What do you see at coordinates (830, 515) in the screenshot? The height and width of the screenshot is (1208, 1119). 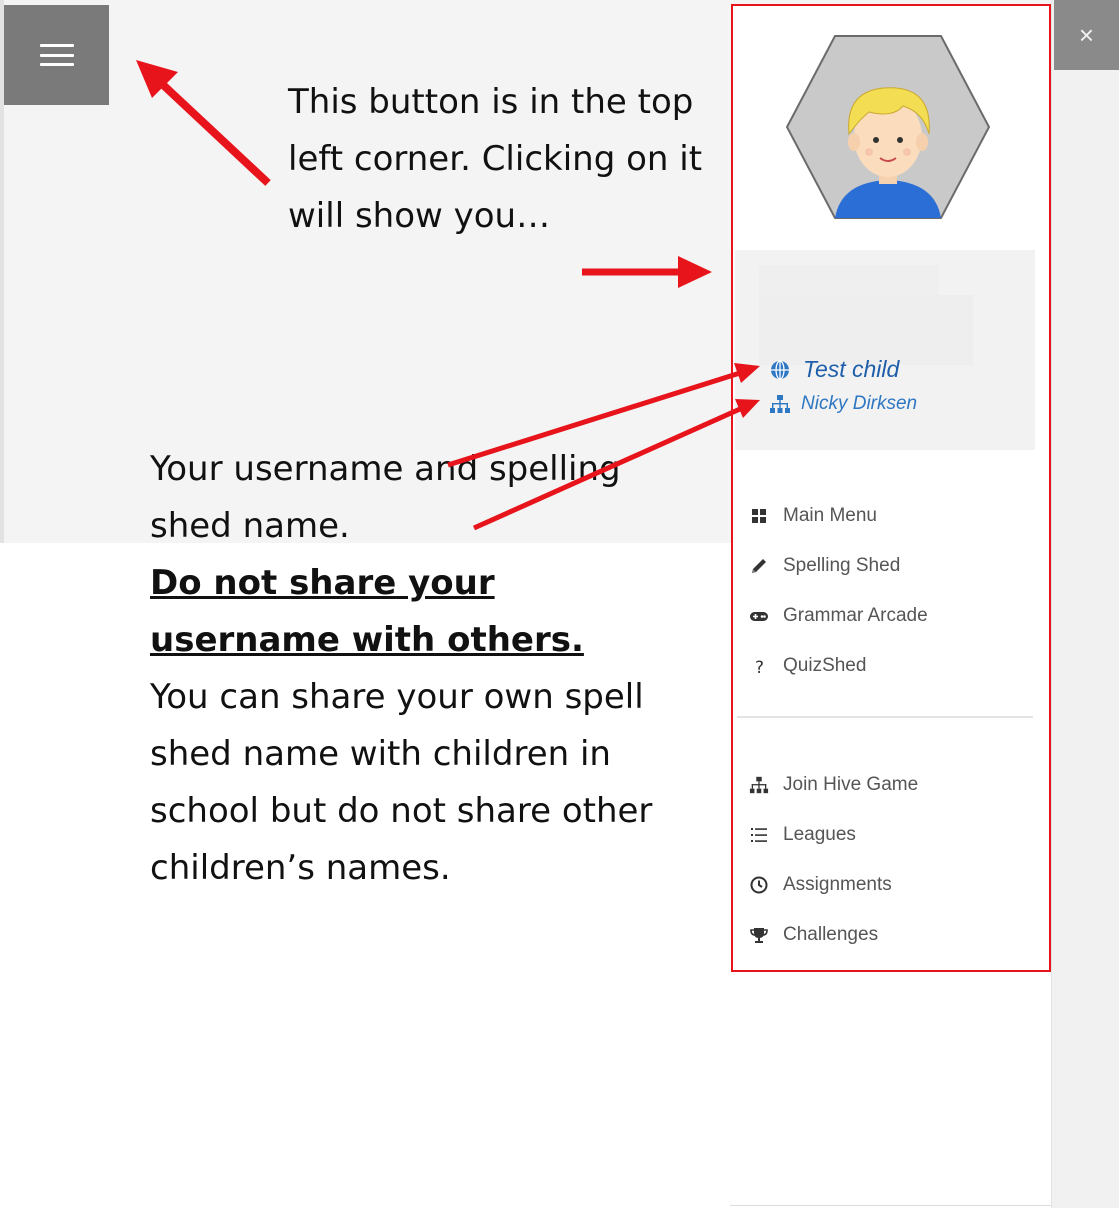 I see `menu-item-label: Main Menu` at bounding box center [830, 515].